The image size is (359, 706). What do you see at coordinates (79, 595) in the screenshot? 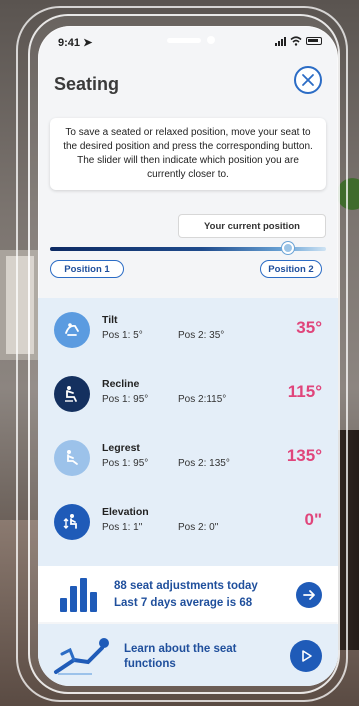
I see `bar-chart-icon` at bounding box center [79, 595].